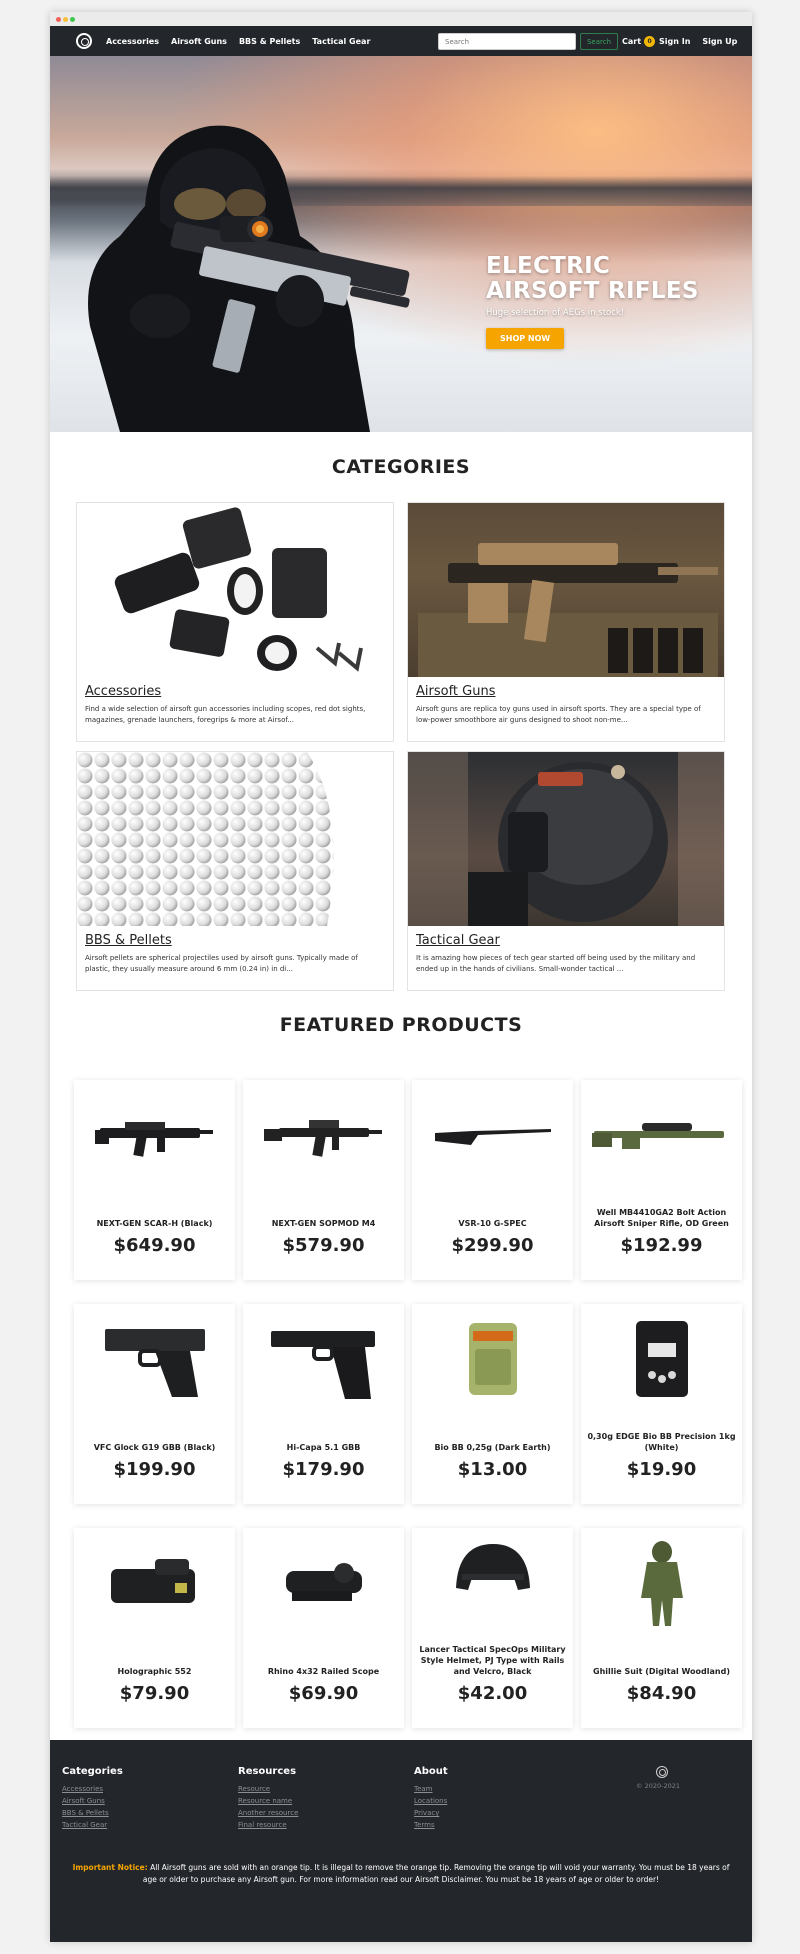  Describe the element at coordinates (84, 41) in the screenshot. I see `site-logo-crosshair-icon` at that location.